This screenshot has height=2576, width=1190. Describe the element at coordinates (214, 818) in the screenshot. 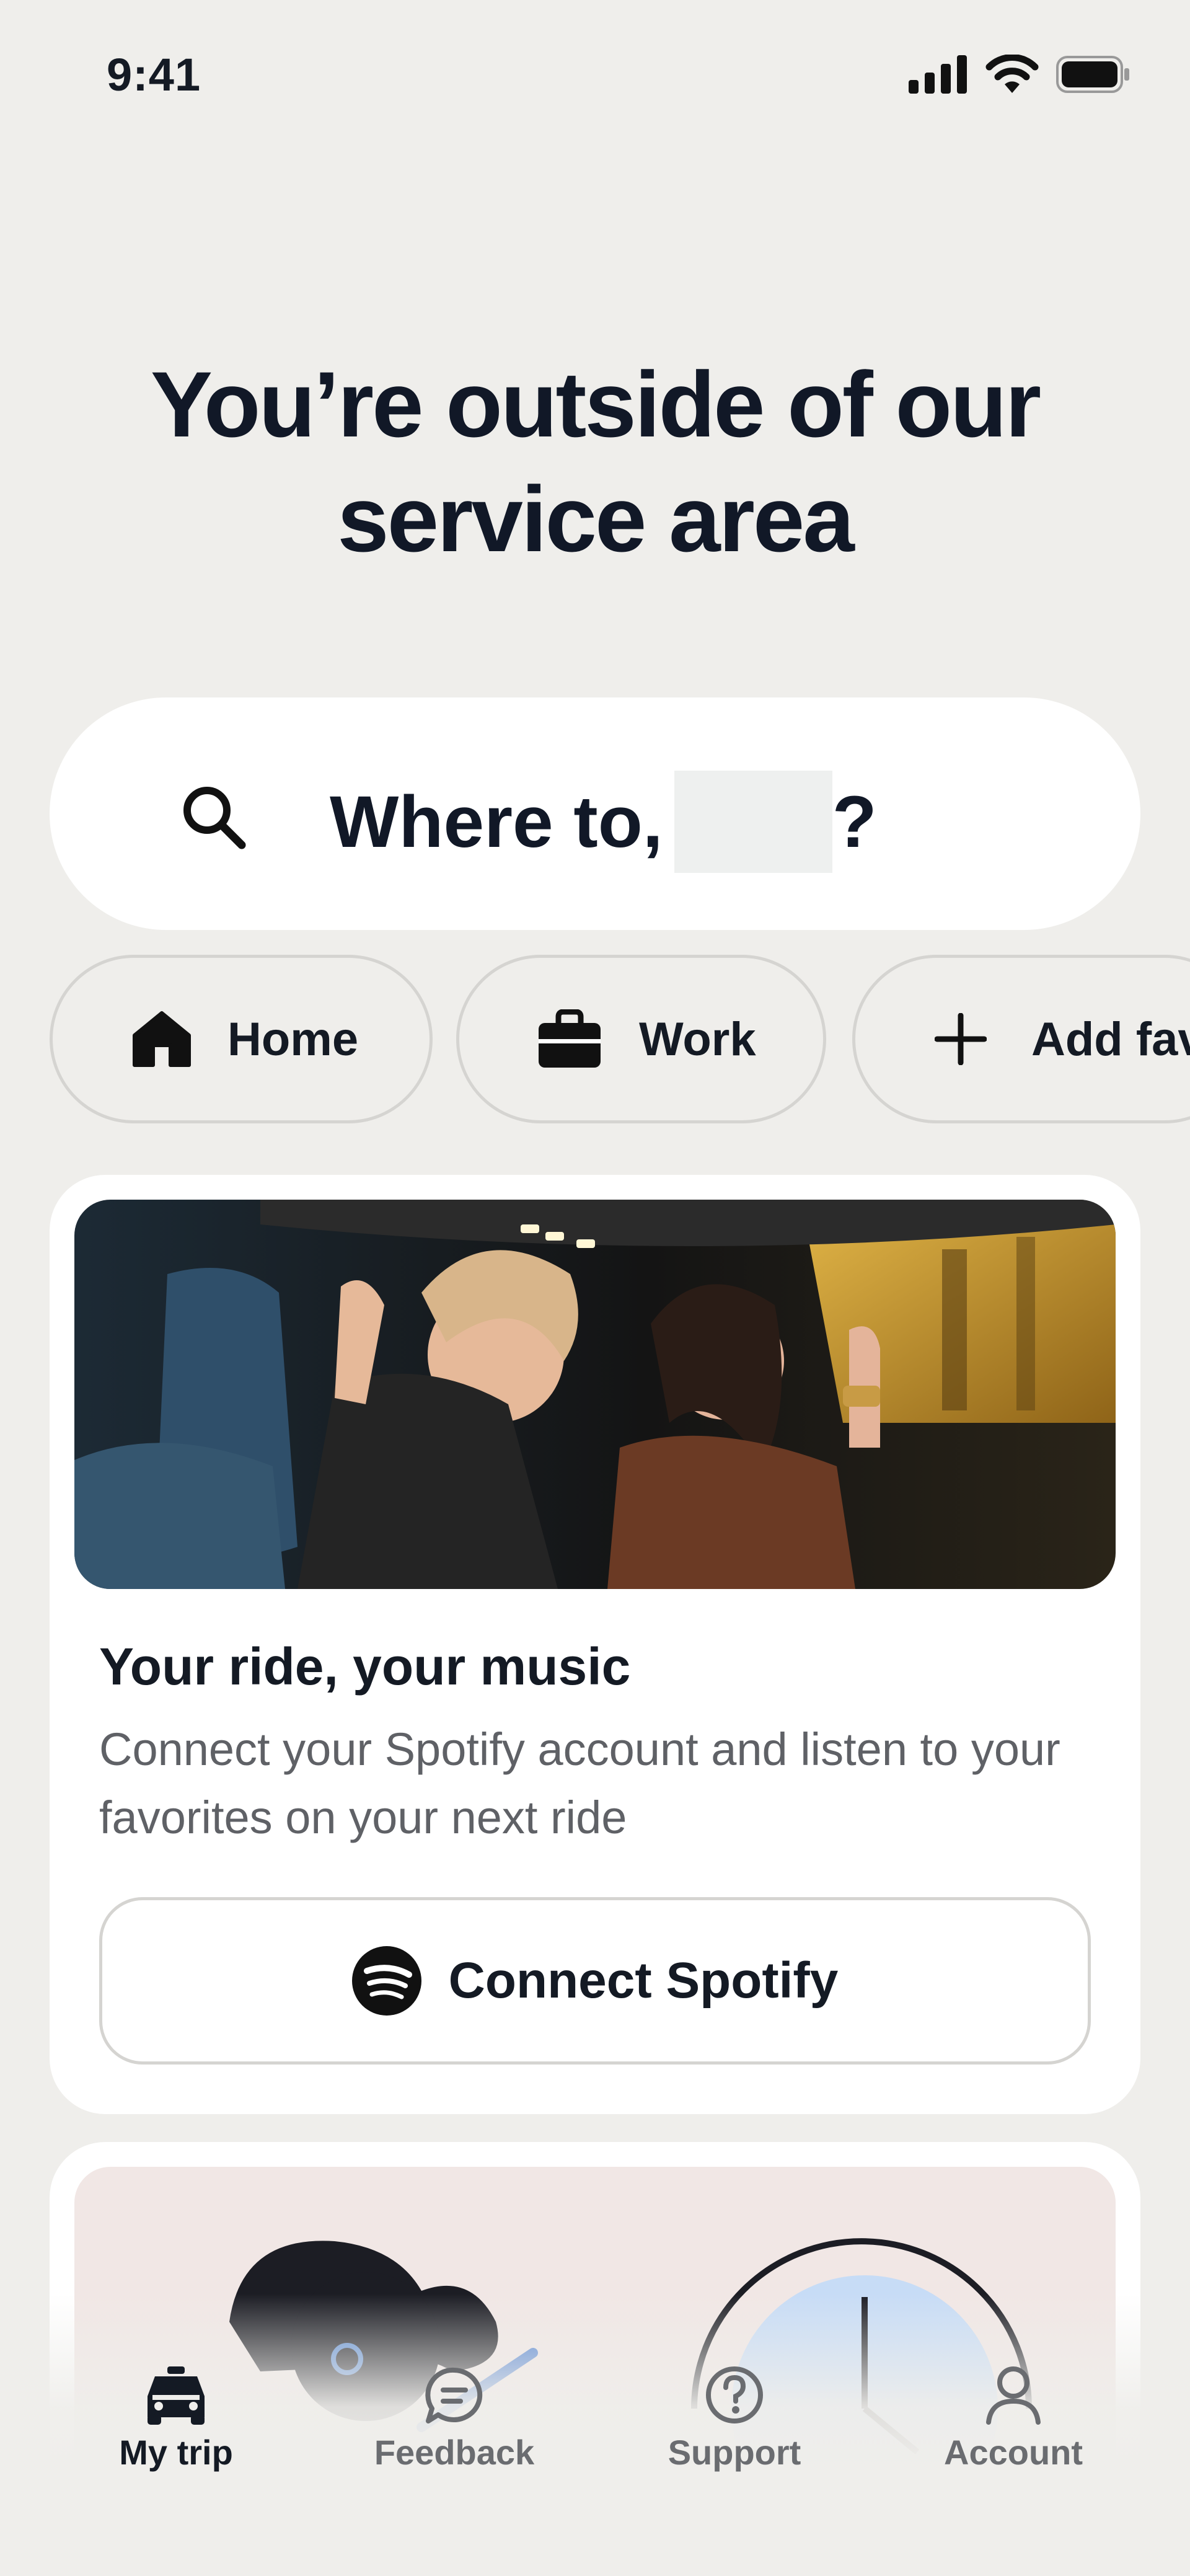

I see `search-icon` at that location.